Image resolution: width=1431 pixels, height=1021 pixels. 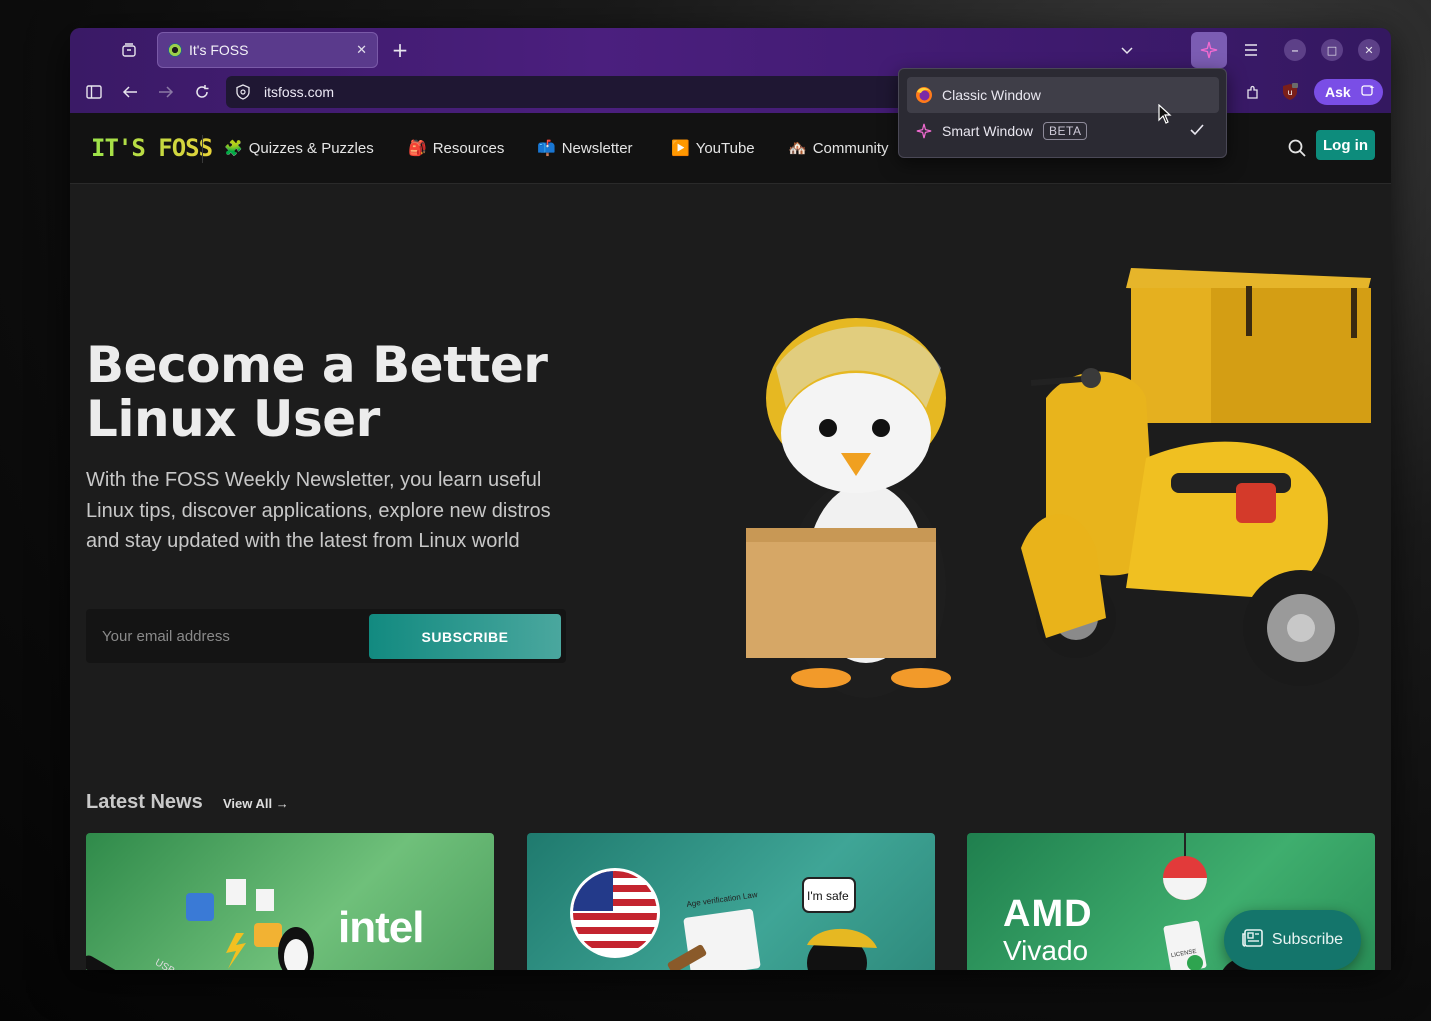 What do you see at coordinates (1345, 145) in the screenshot?
I see `login-button: Log in` at bounding box center [1345, 145].